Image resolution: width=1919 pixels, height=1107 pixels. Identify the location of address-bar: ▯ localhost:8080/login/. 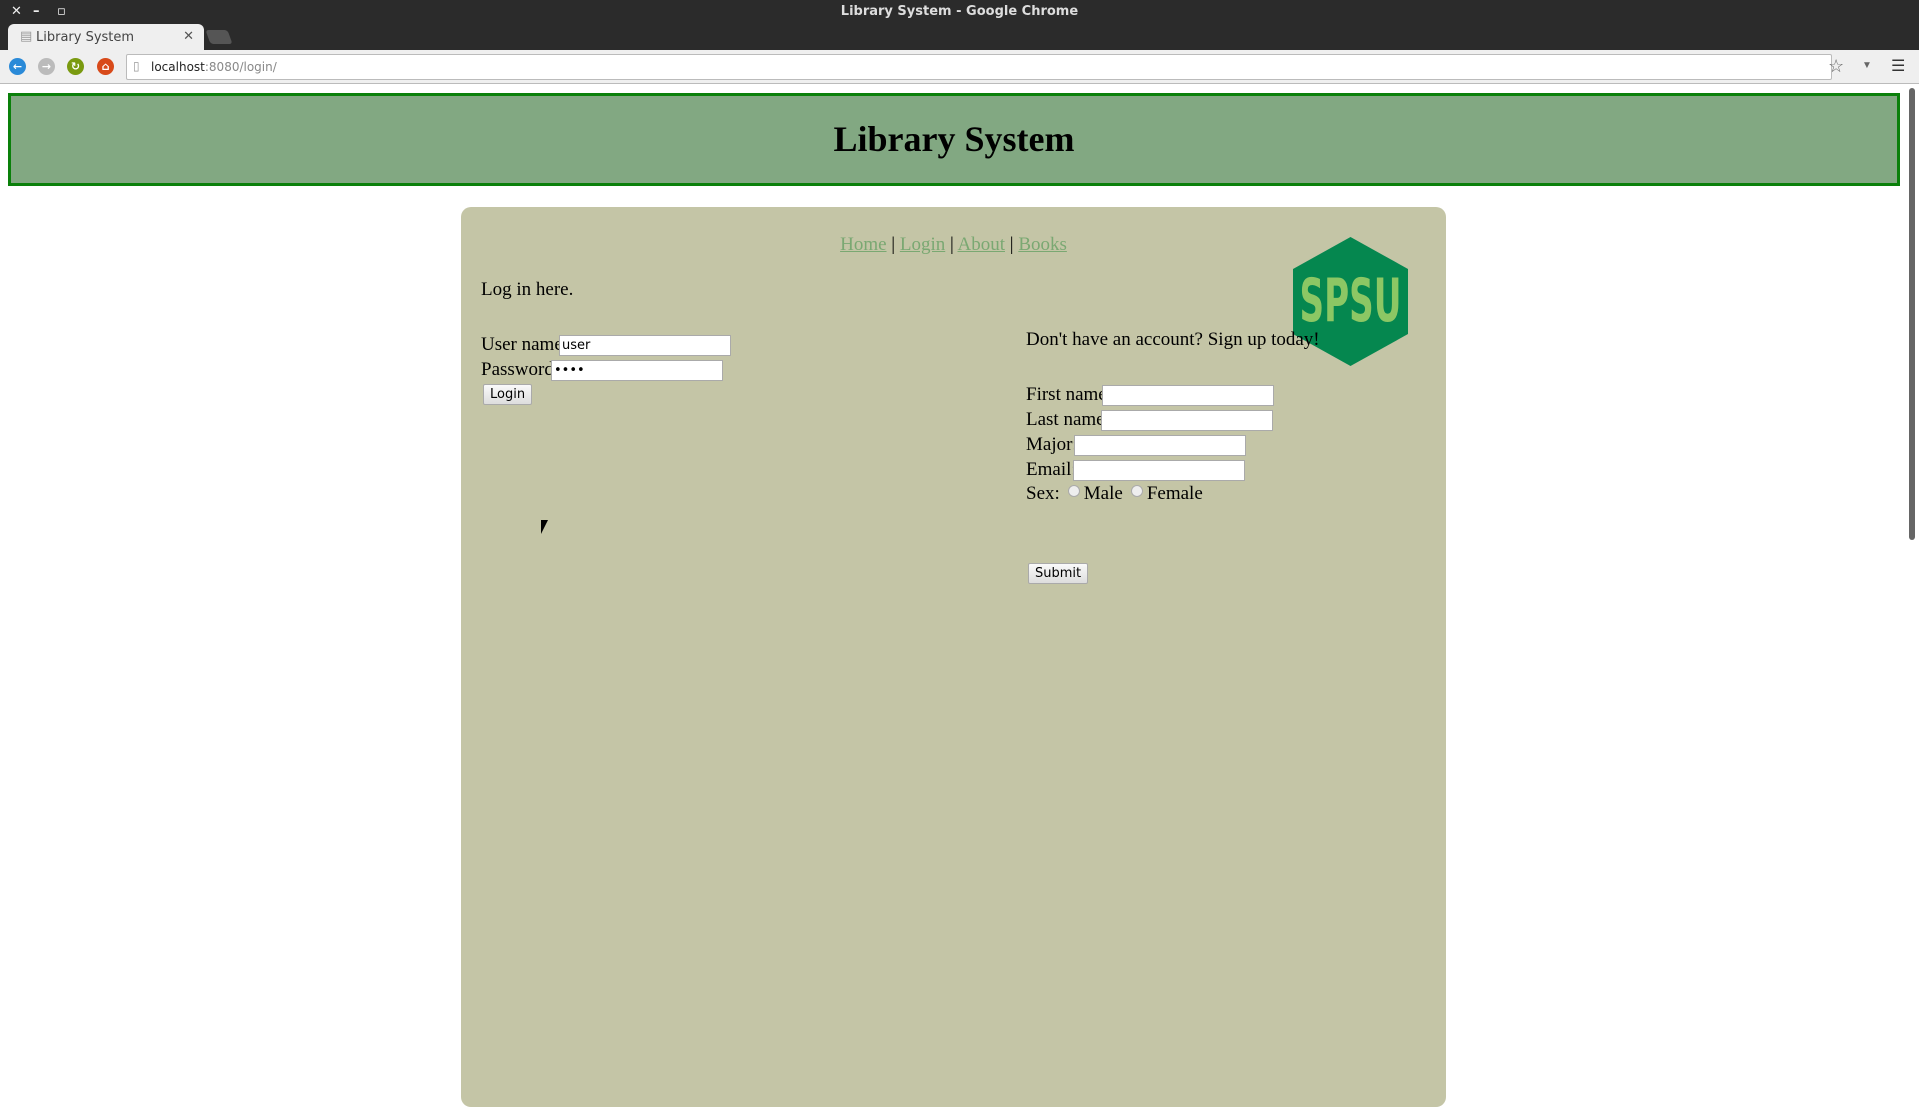
(979, 67).